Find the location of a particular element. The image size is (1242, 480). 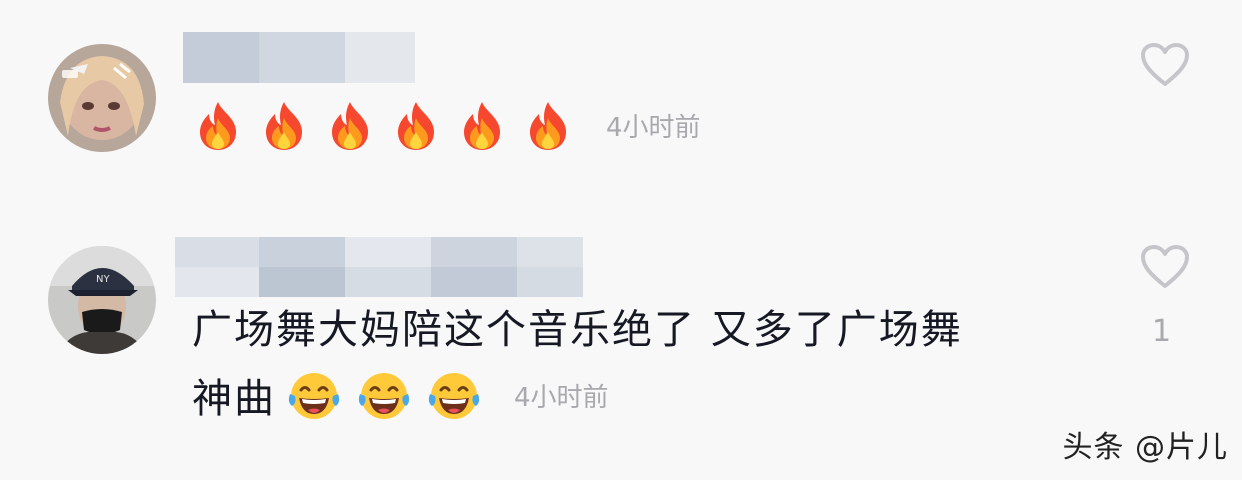

like-count: 1 is located at coordinates (1162, 331).